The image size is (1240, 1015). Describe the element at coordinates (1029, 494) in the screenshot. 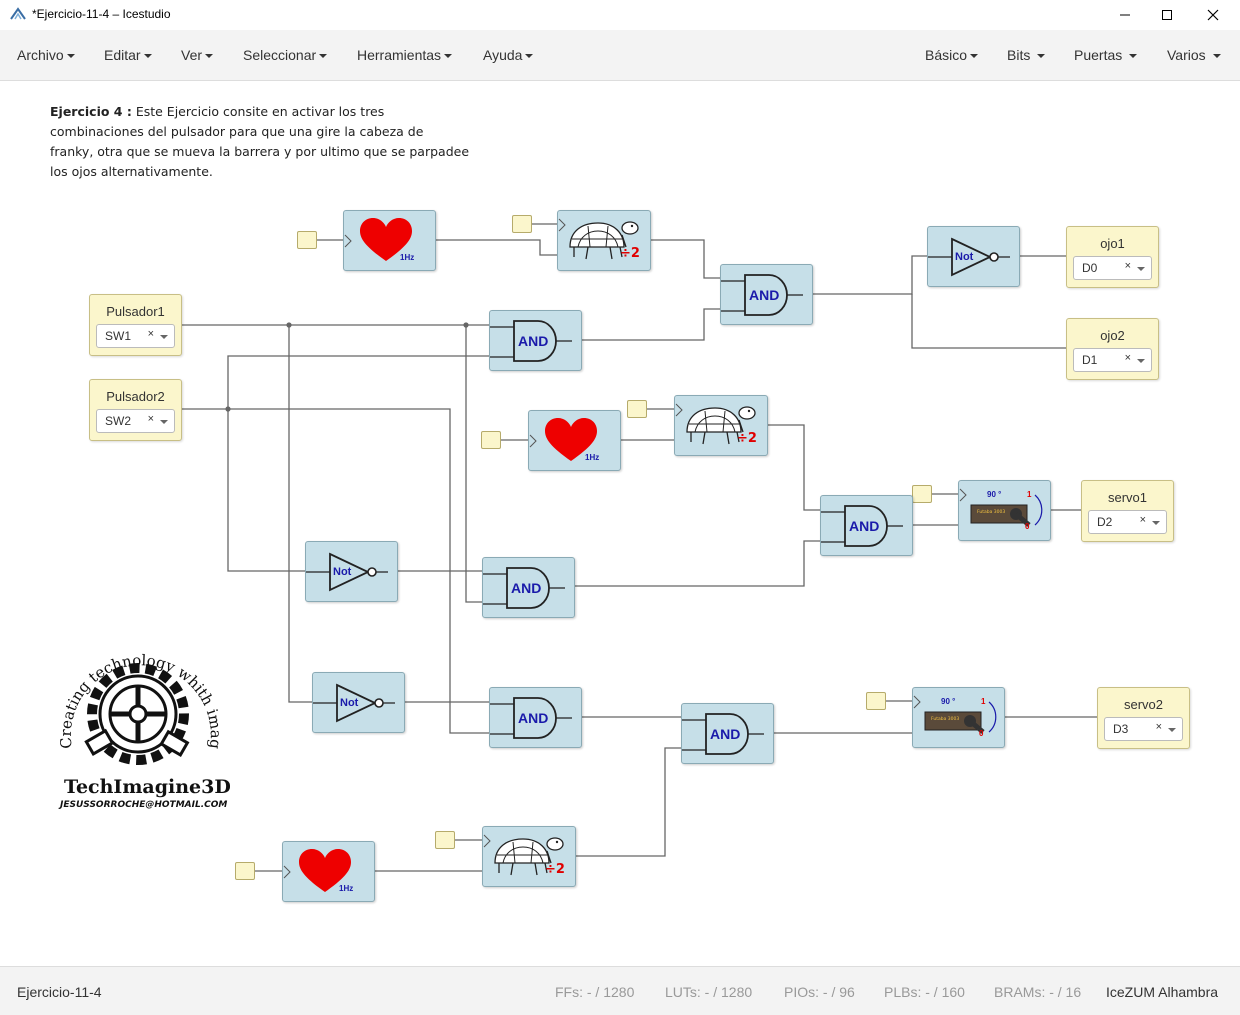

I see `servo-one: 1` at that location.